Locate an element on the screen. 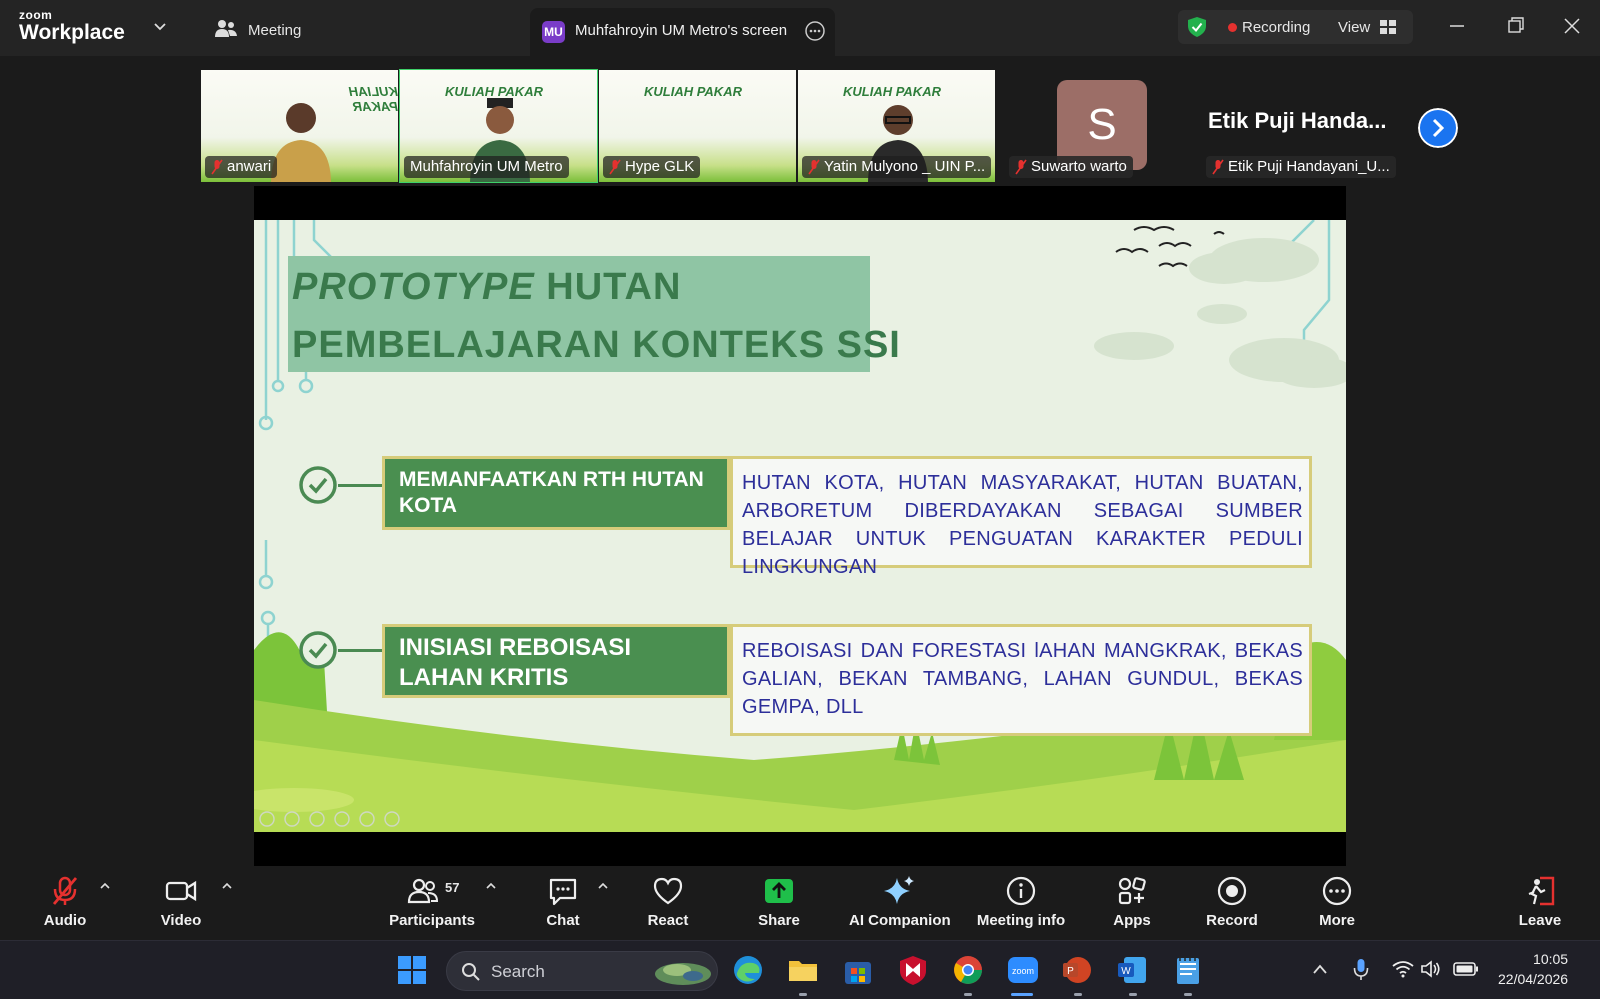 The width and height of the screenshot is (1600, 999). participant-tile: S Suwarto warto is located at coordinates (1103, 126).